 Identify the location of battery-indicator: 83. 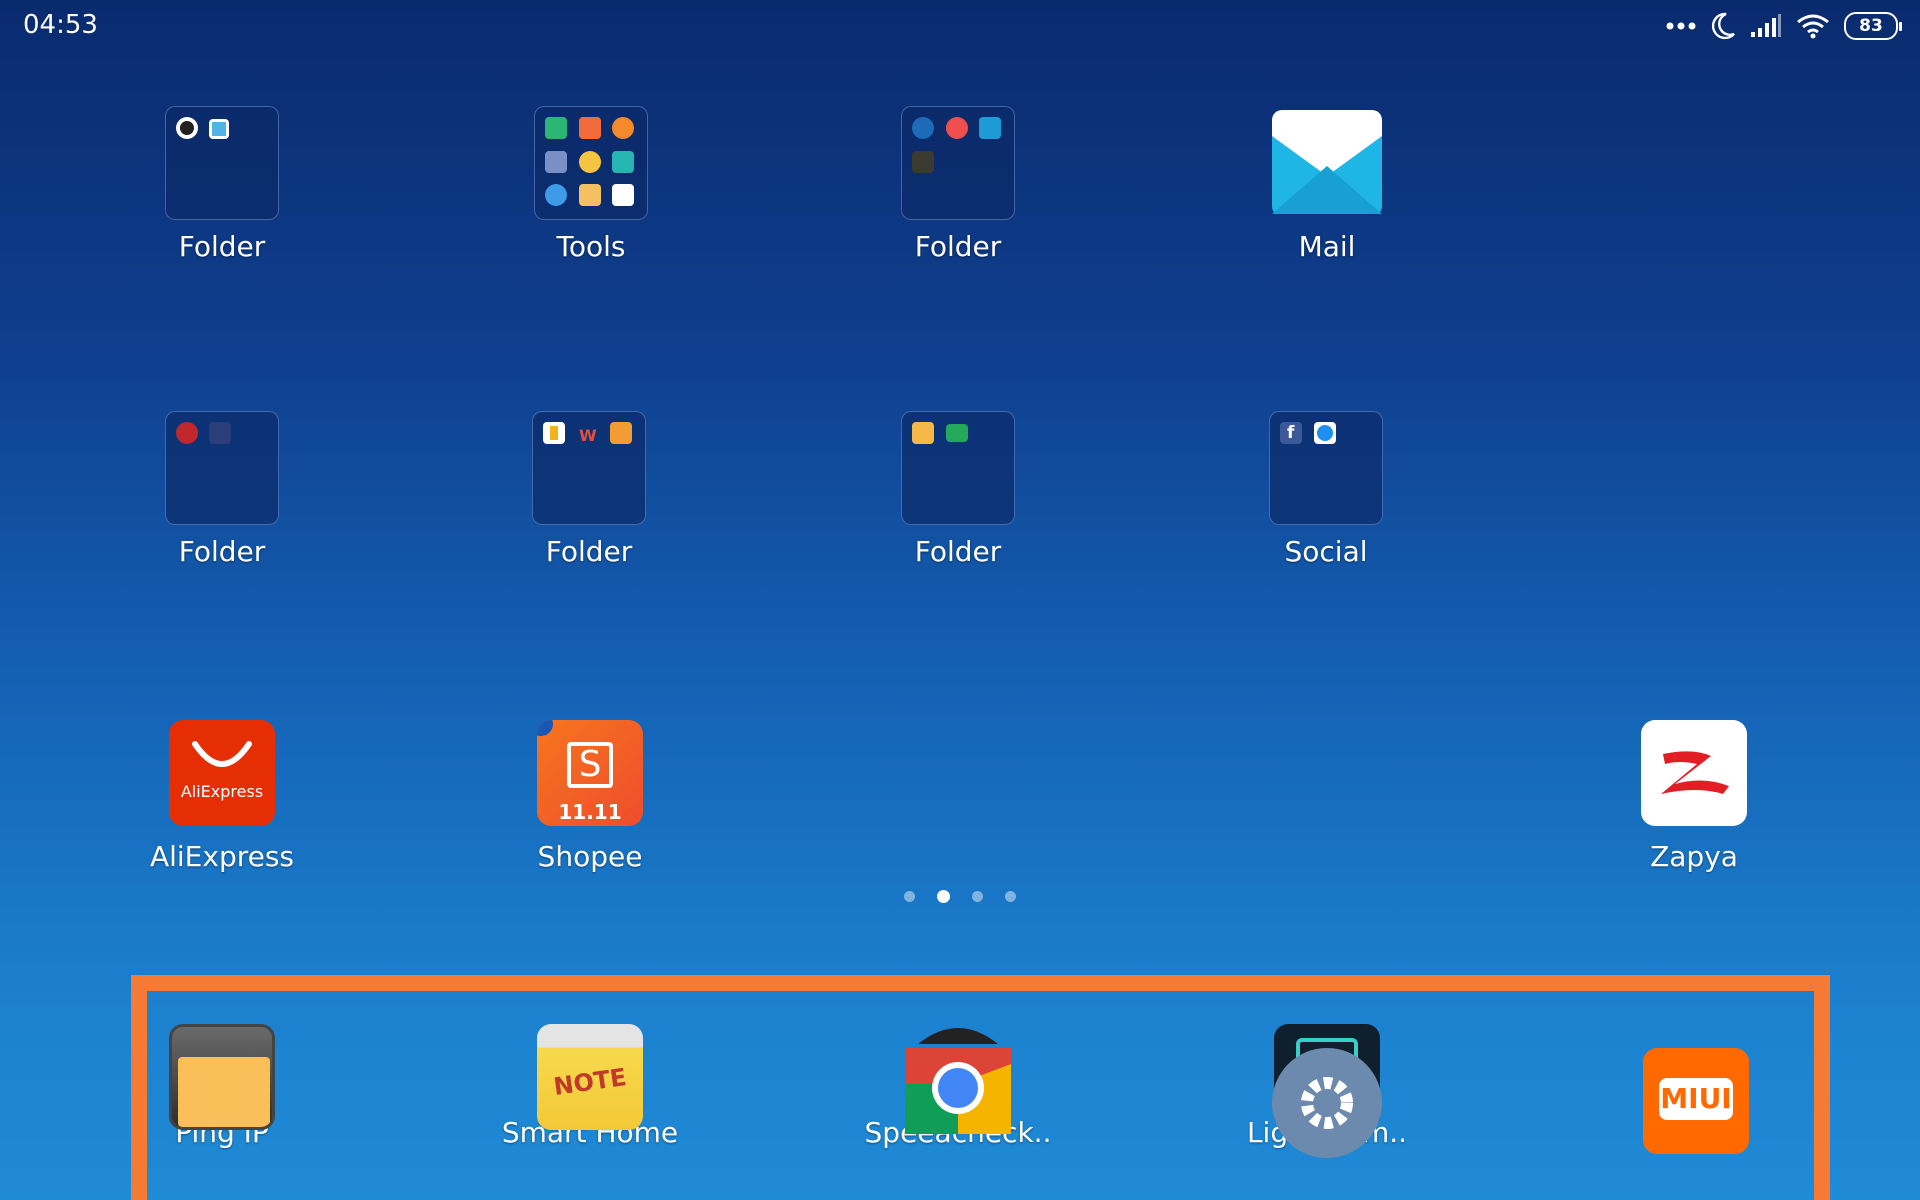
(1873, 26).